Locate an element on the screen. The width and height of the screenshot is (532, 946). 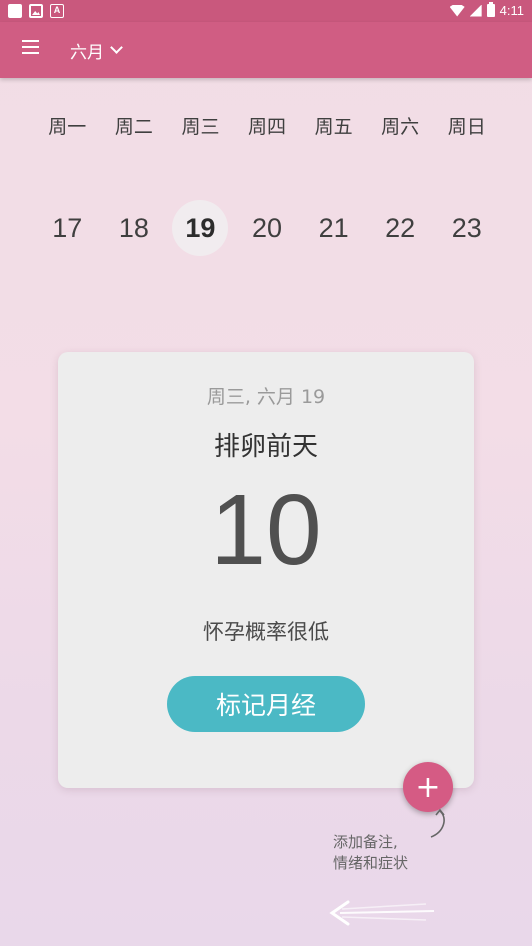
plus-icon: + is located at coordinates (428, 787).